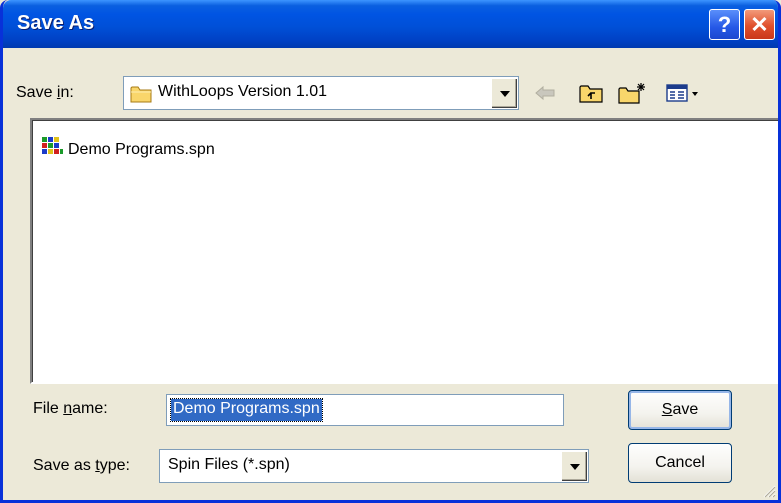 The height and width of the screenshot is (503, 781). What do you see at coordinates (48, 408) in the screenshot?
I see `file-name-label-prefix: File` at bounding box center [48, 408].